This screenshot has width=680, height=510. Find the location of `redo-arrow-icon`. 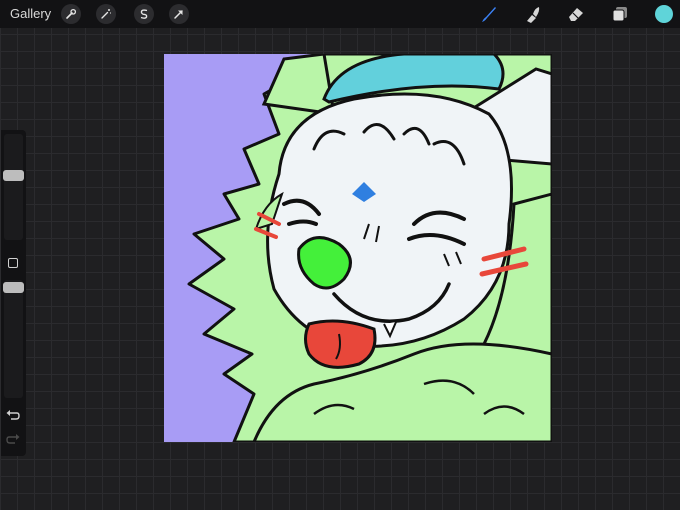

redo-arrow-icon is located at coordinates (13, 439).